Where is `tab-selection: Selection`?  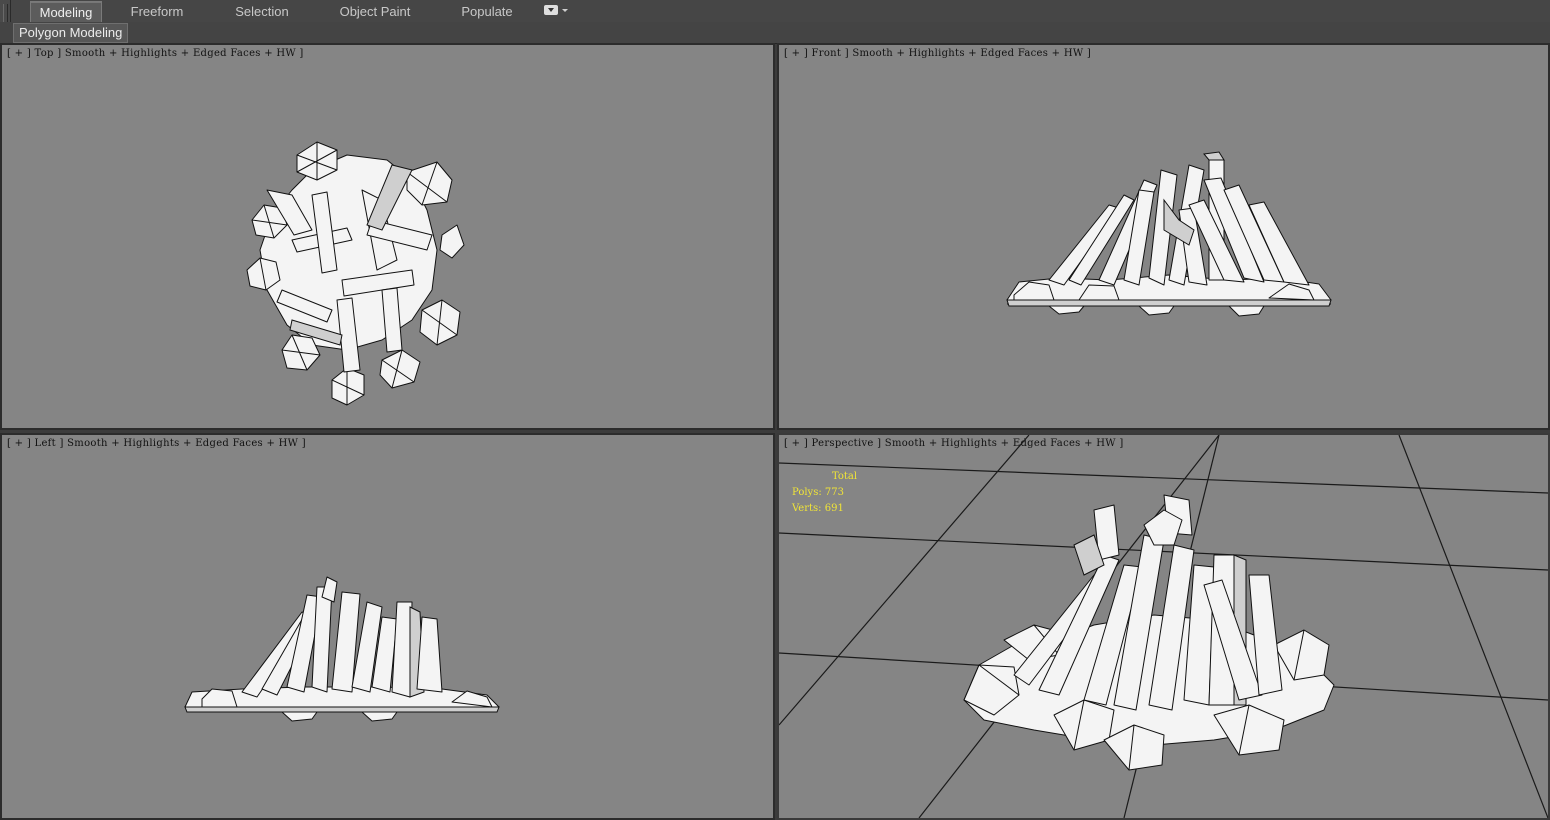 tab-selection: Selection is located at coordinates (262, 11).